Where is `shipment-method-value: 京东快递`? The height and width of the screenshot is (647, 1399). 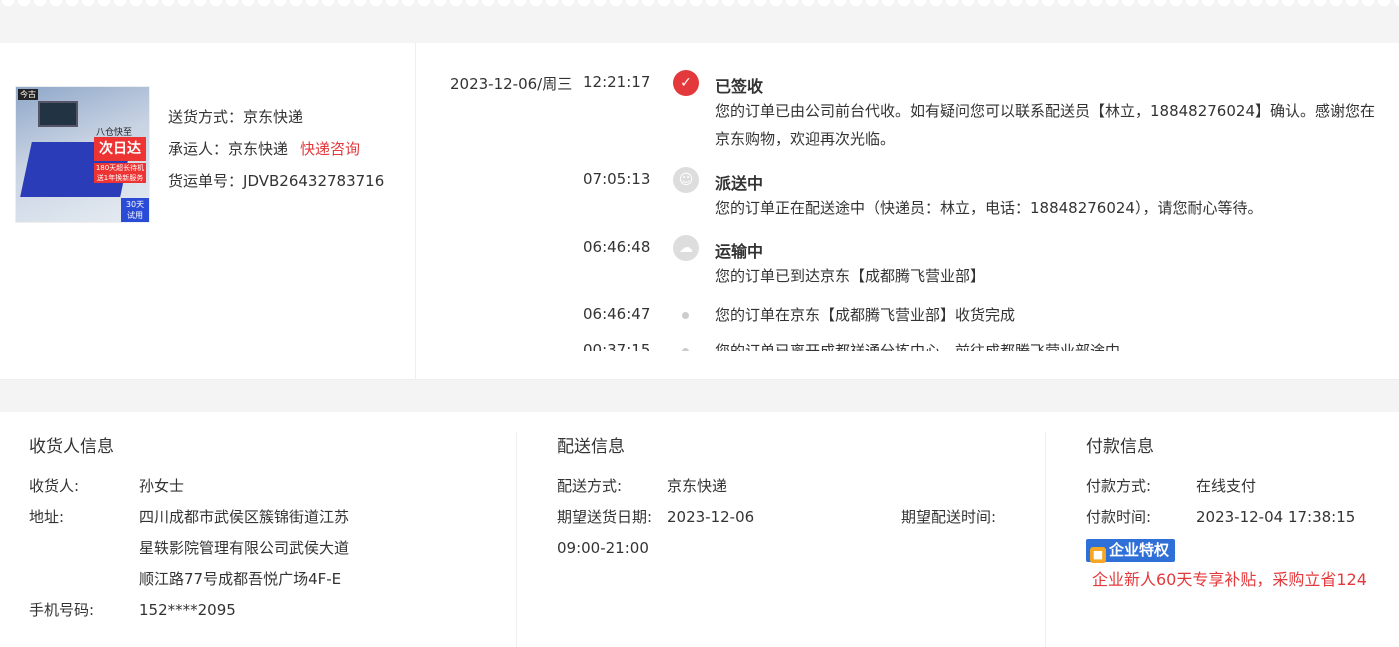 shipment-method-value: 京东快递 is located at coordinates (273, 117).